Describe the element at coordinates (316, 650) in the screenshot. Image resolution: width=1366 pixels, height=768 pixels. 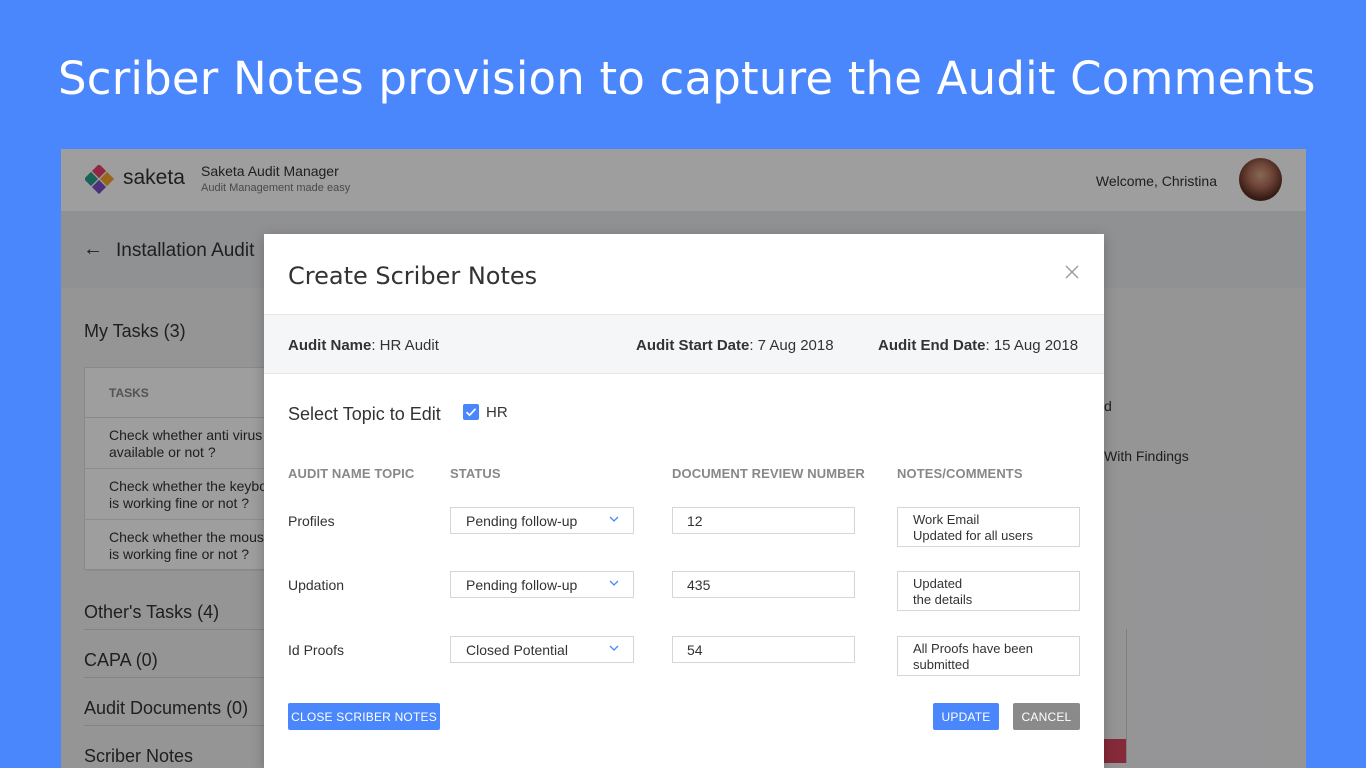
I see `row-topic: Id Proofs` at that location.